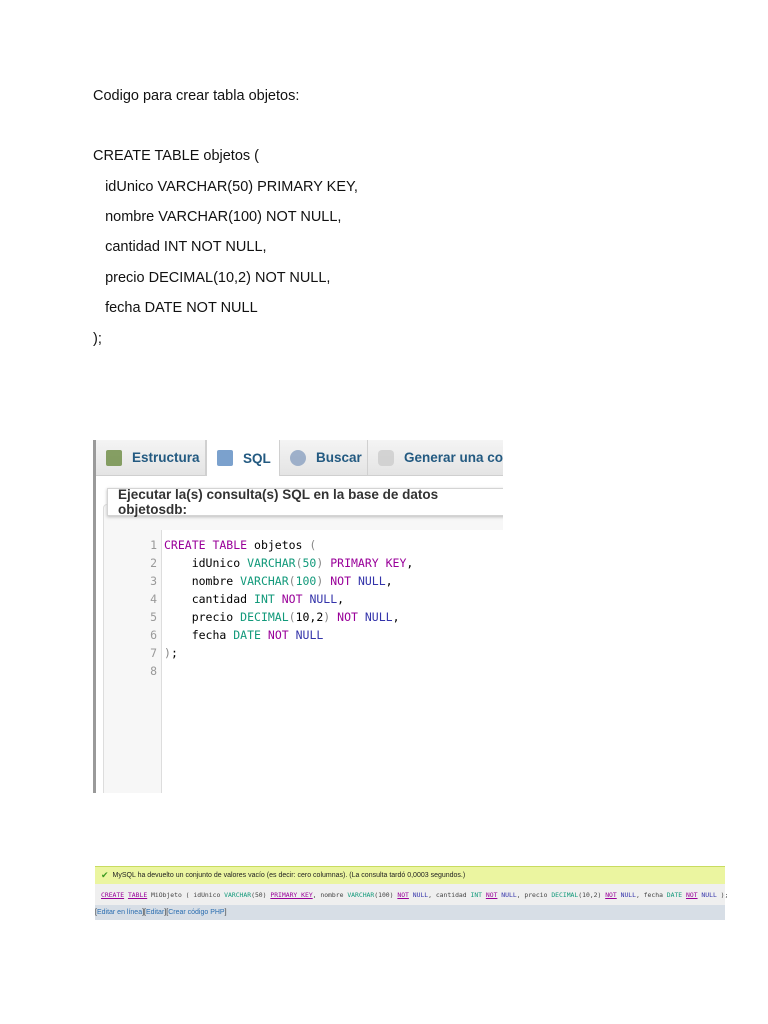 This screenshot has height=1024, width=768. Describe the element at coordinates (261, 894) in the screenshot. I see `token-plain: (50)` at that location.